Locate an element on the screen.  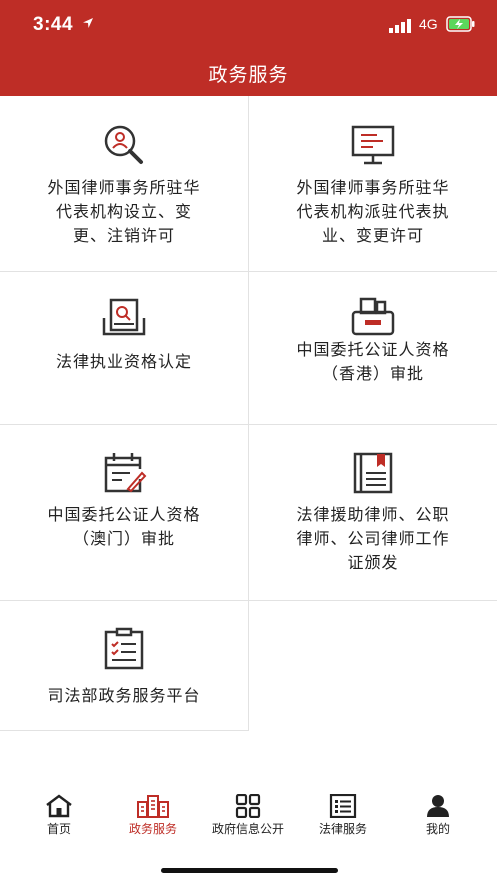
tab-government-info: 政府信息公开 is located at coordinates (248, 815).